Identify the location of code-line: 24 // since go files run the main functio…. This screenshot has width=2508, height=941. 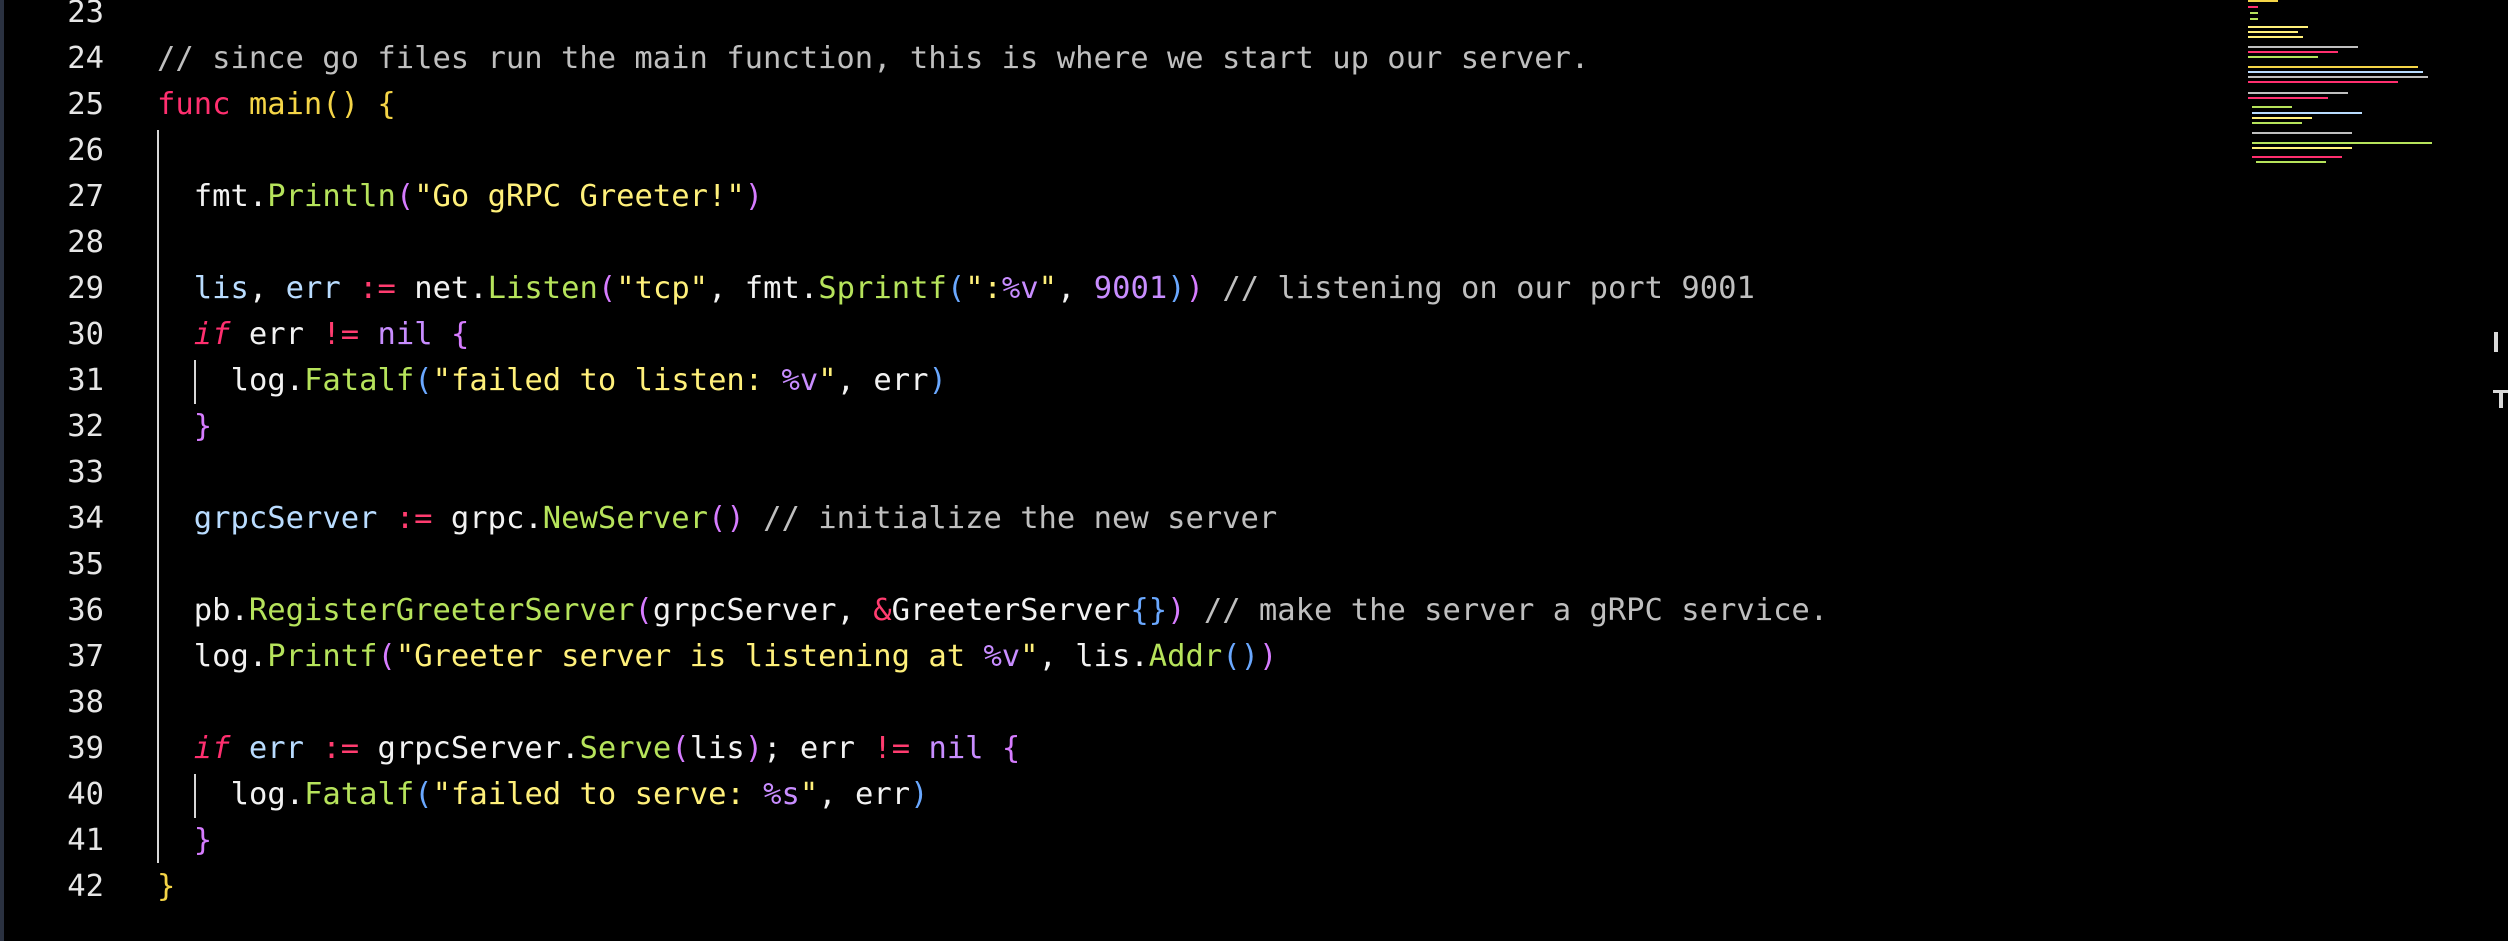
(1115, 59).